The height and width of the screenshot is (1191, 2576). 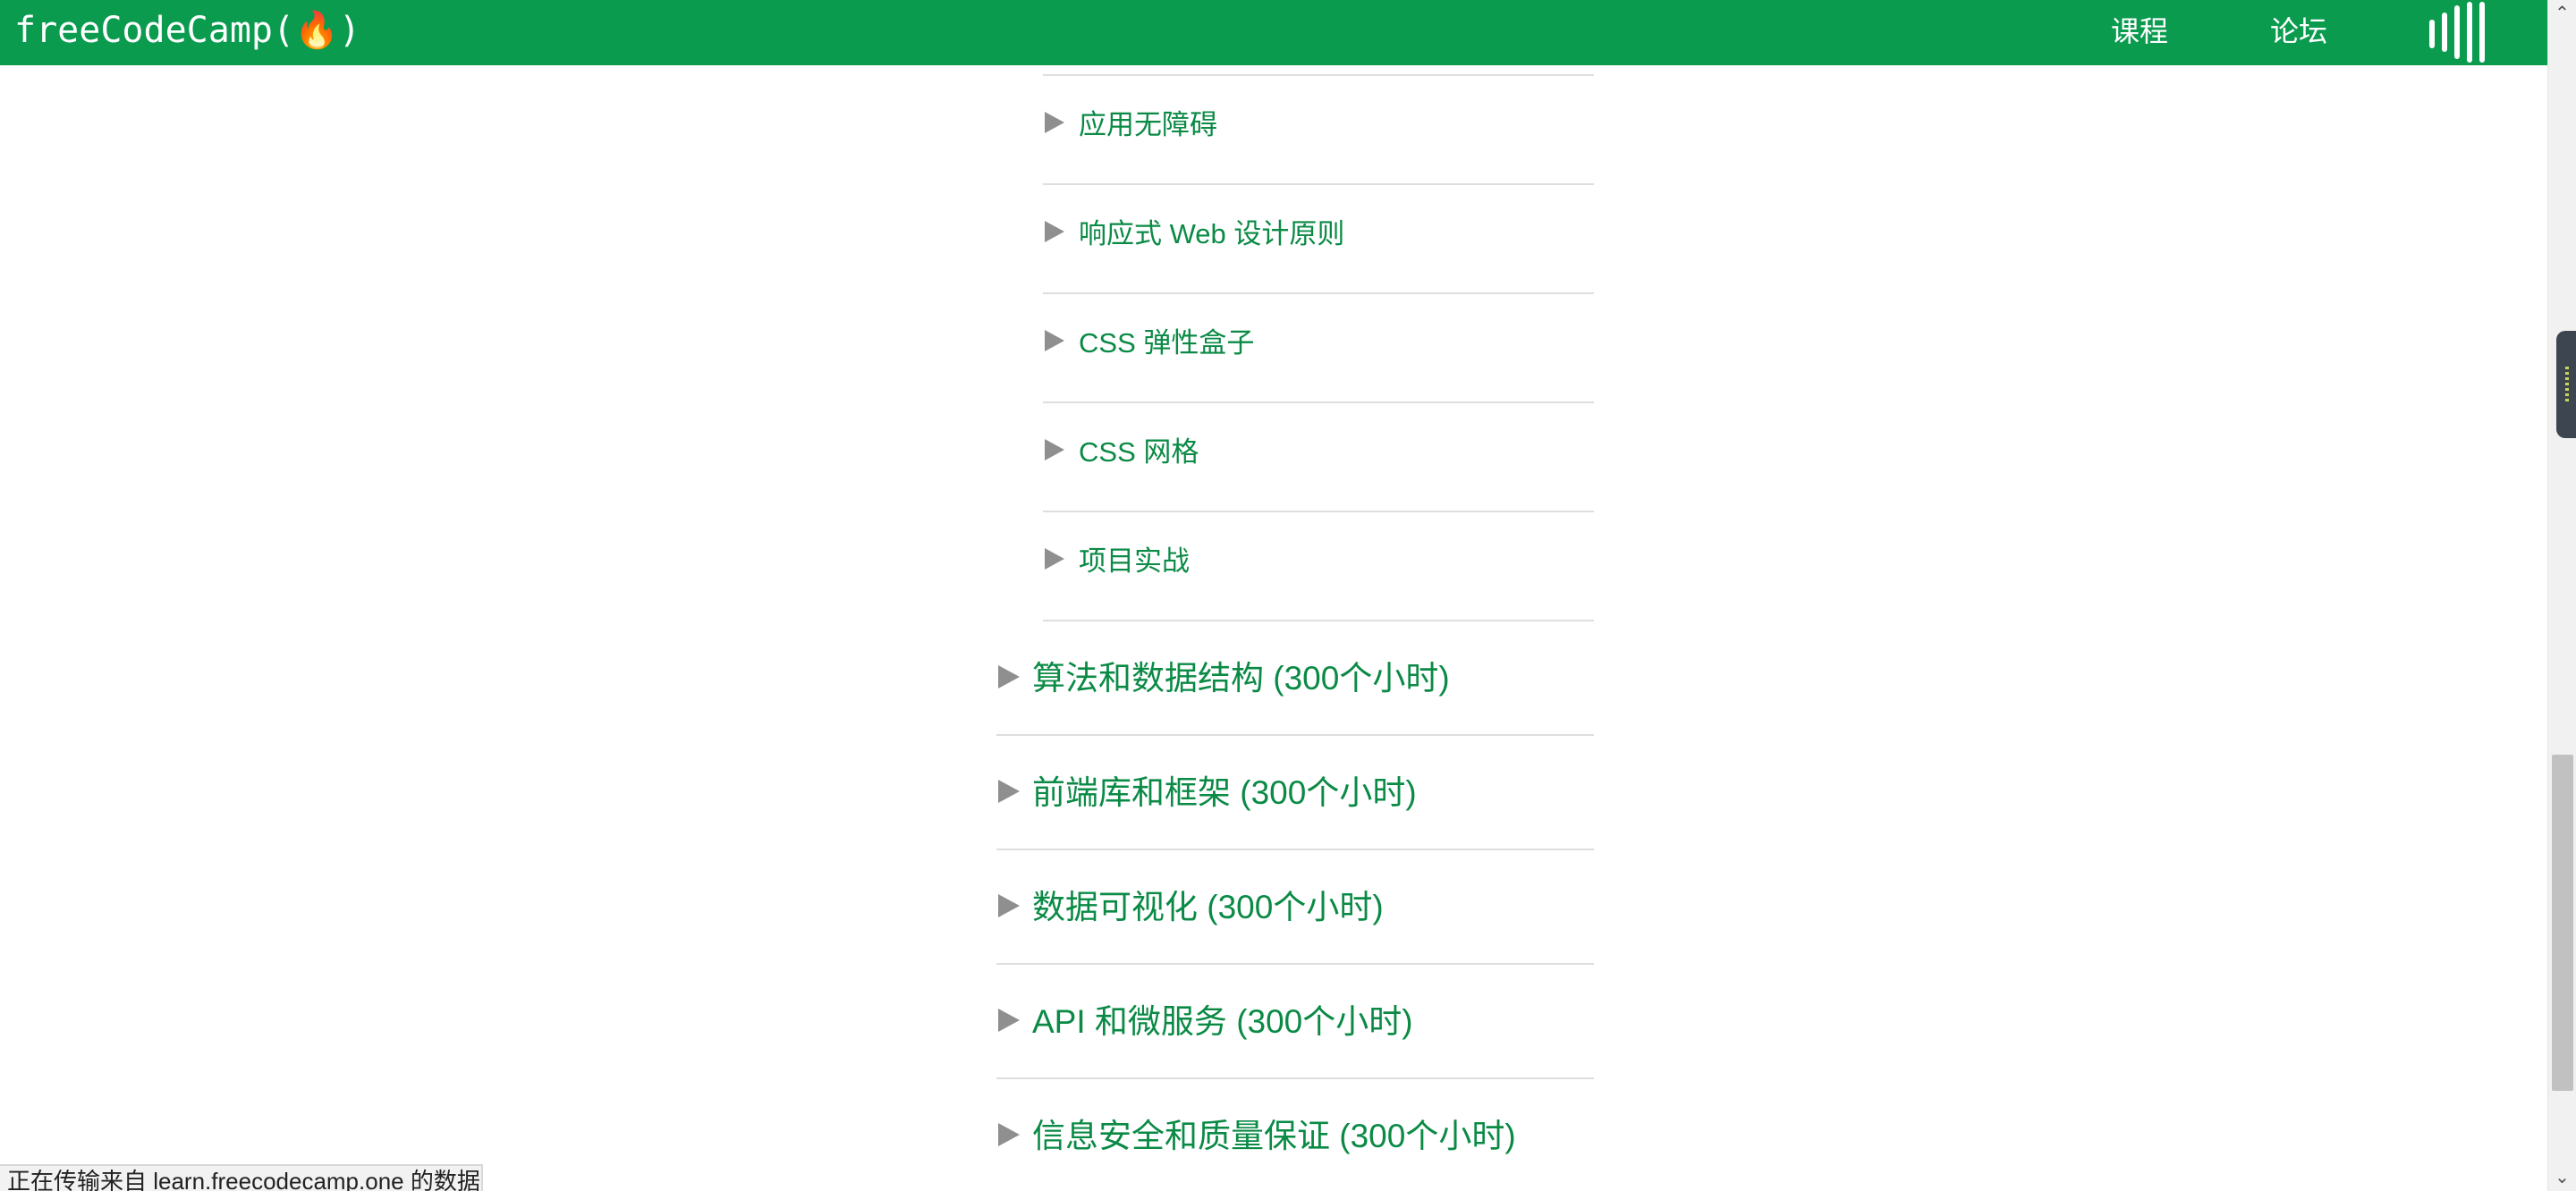 What do you see at coordinates (1318, 346) in the screenshot?
I see `sub-item-css-flexbox: CSS 弹性盒子` at bounding box center [1318, 346].